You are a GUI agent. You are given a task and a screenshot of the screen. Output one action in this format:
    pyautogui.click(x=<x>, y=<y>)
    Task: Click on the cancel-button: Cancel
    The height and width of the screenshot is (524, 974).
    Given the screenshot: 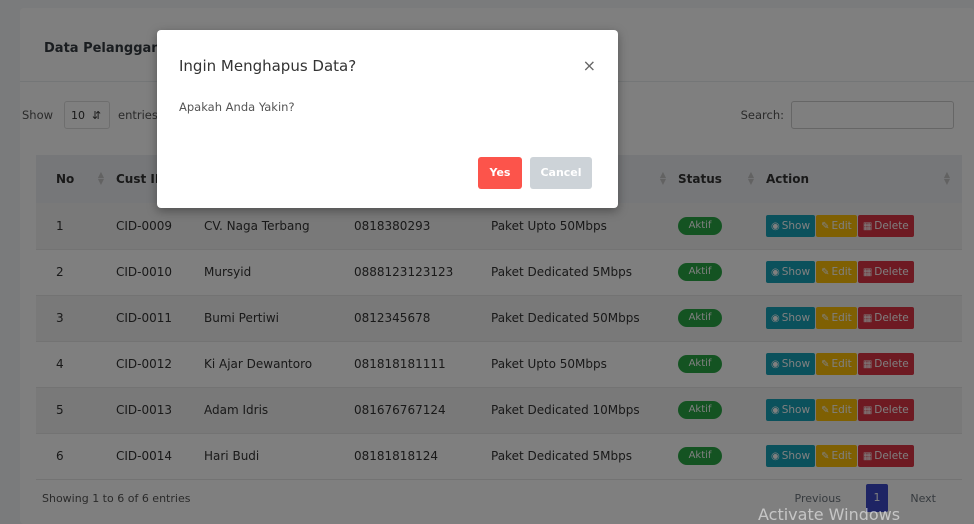 What is the action you would take?
    pyautogui.click(x=561, y=173)
    